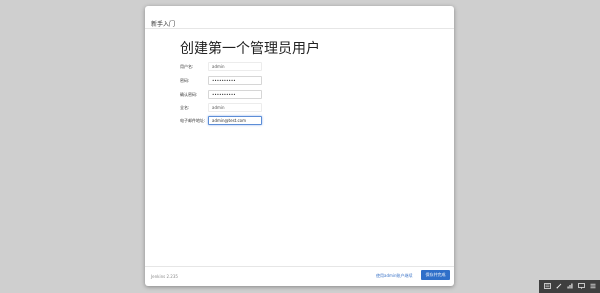 Image resolution: width=600 pixels, height=293 pixels. Describe the element at coordinates (187, 66) in the screenshot. I see `username-label: 用户名:` at that location.